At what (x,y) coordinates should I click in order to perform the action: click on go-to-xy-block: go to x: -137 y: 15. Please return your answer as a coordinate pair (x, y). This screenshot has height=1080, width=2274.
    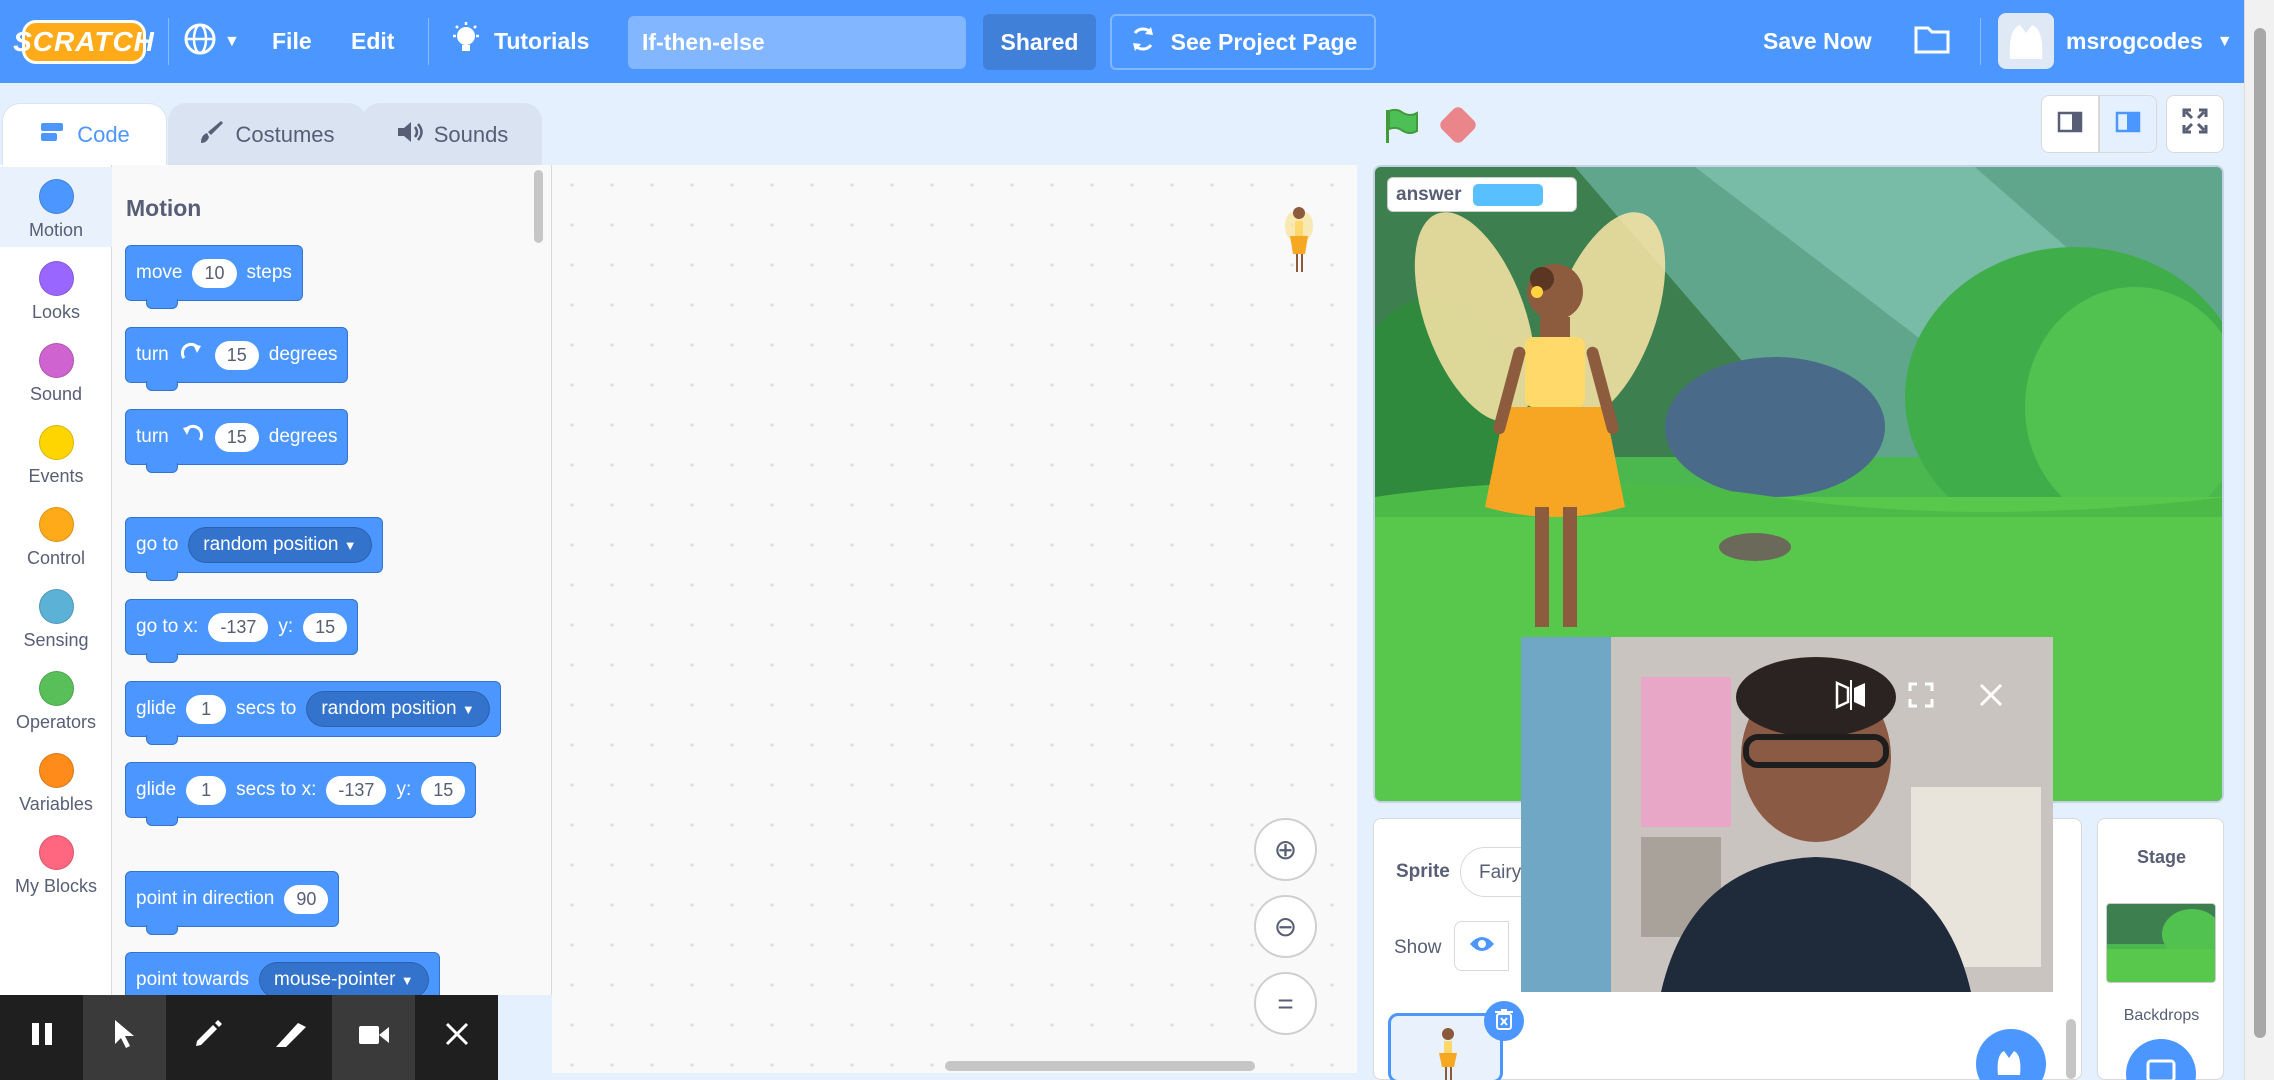
    Looking at the image, I should click on (242, 631).